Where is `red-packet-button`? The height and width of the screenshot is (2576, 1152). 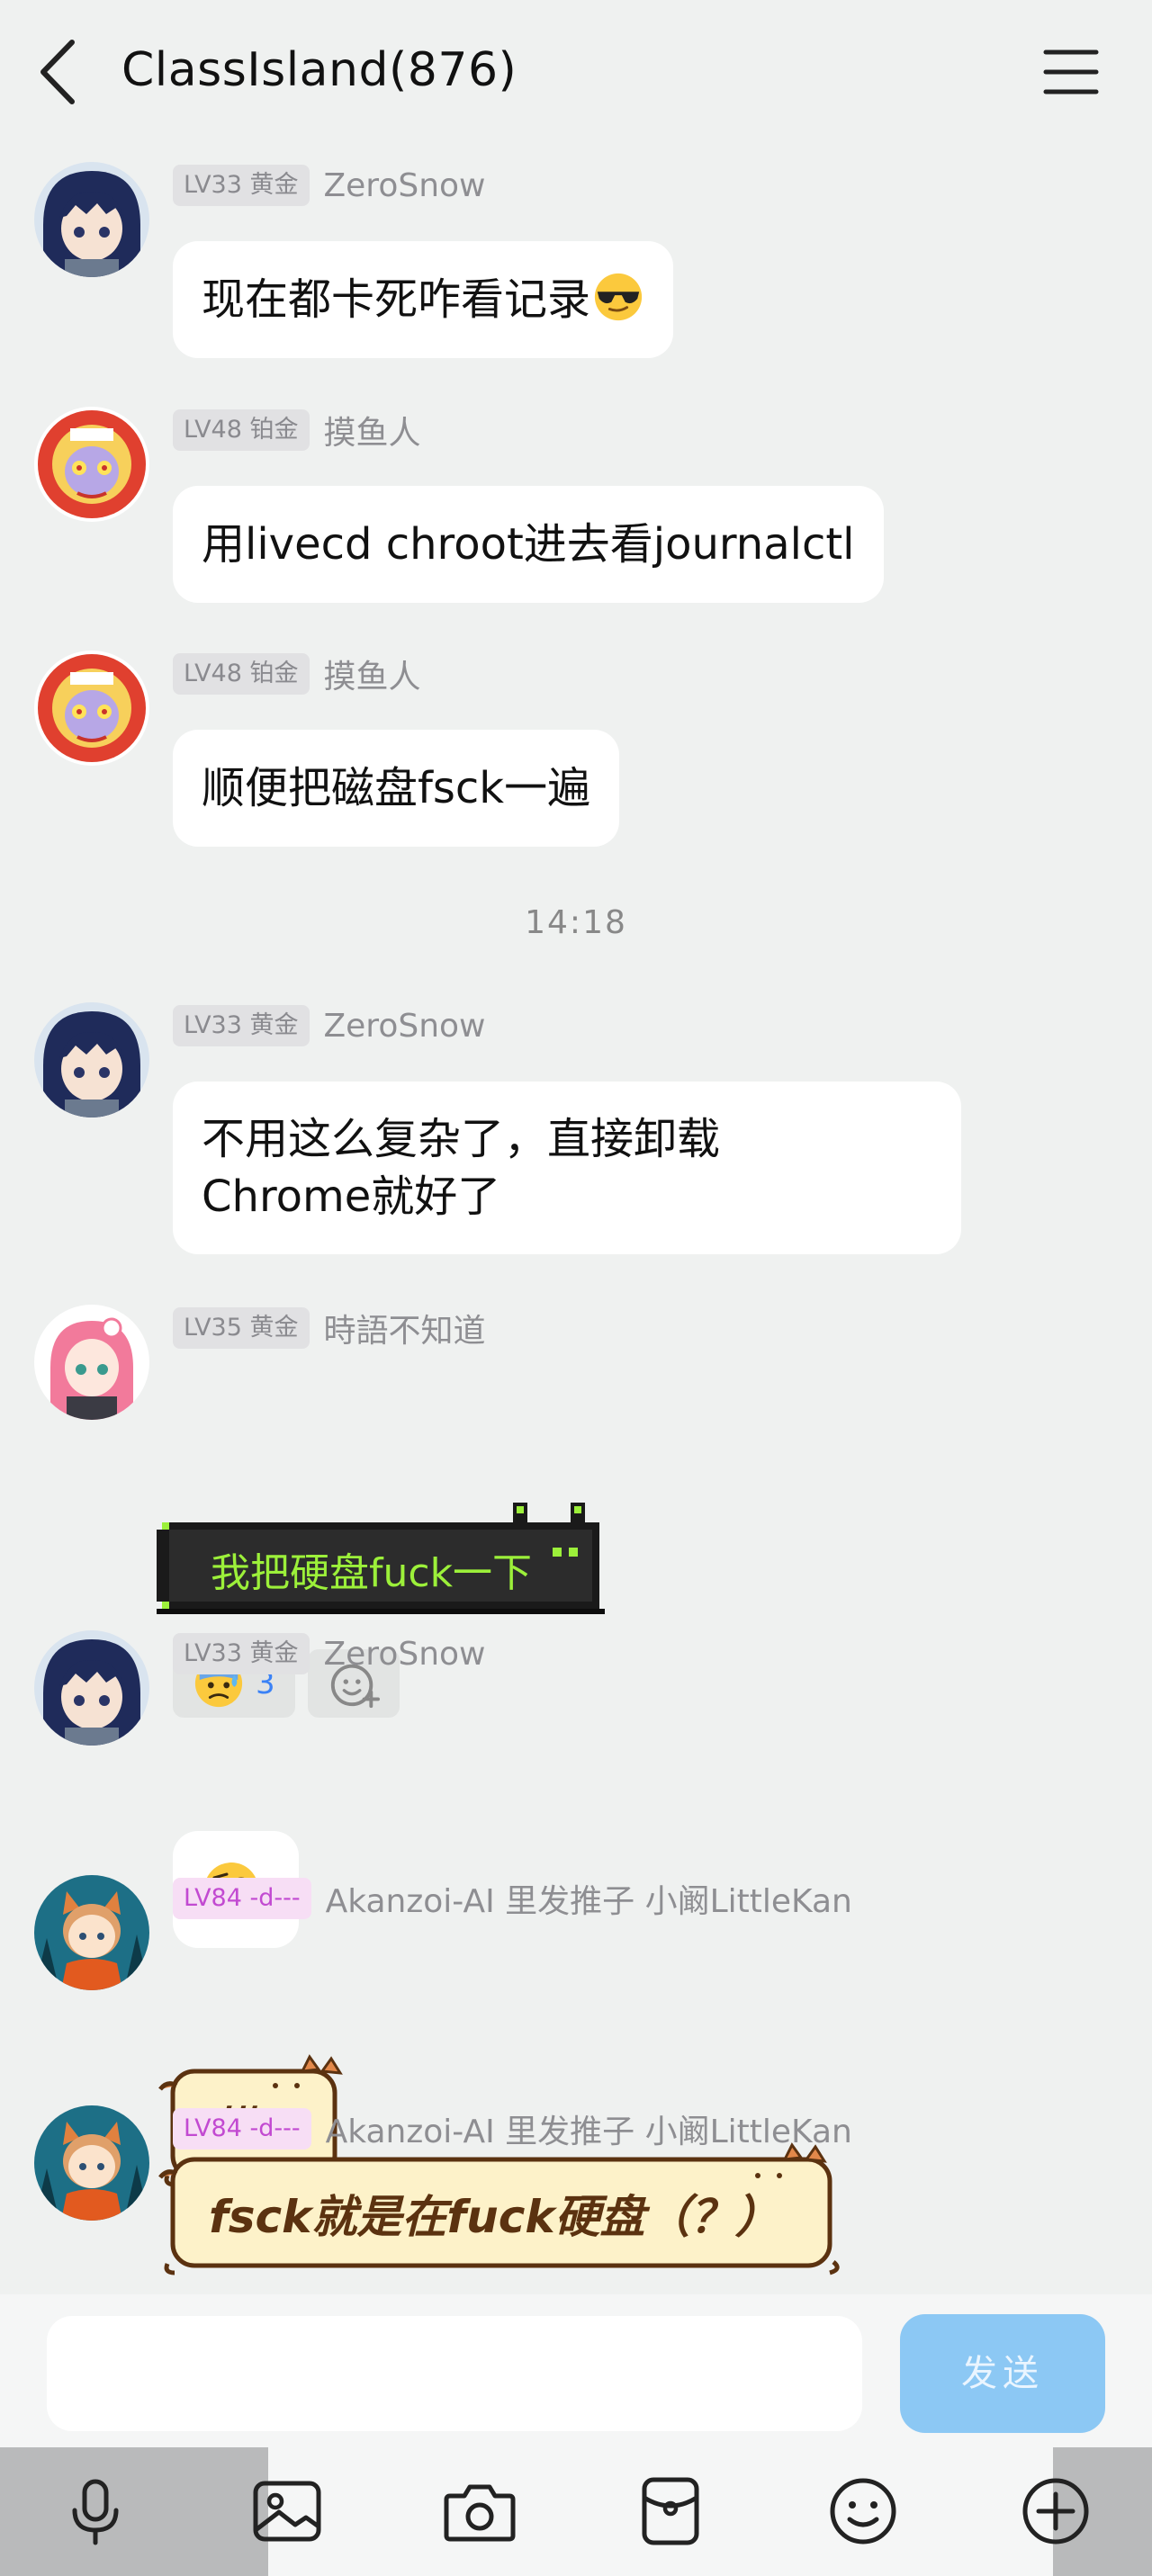 red-packet-button is located at coordinates (670, 2512).